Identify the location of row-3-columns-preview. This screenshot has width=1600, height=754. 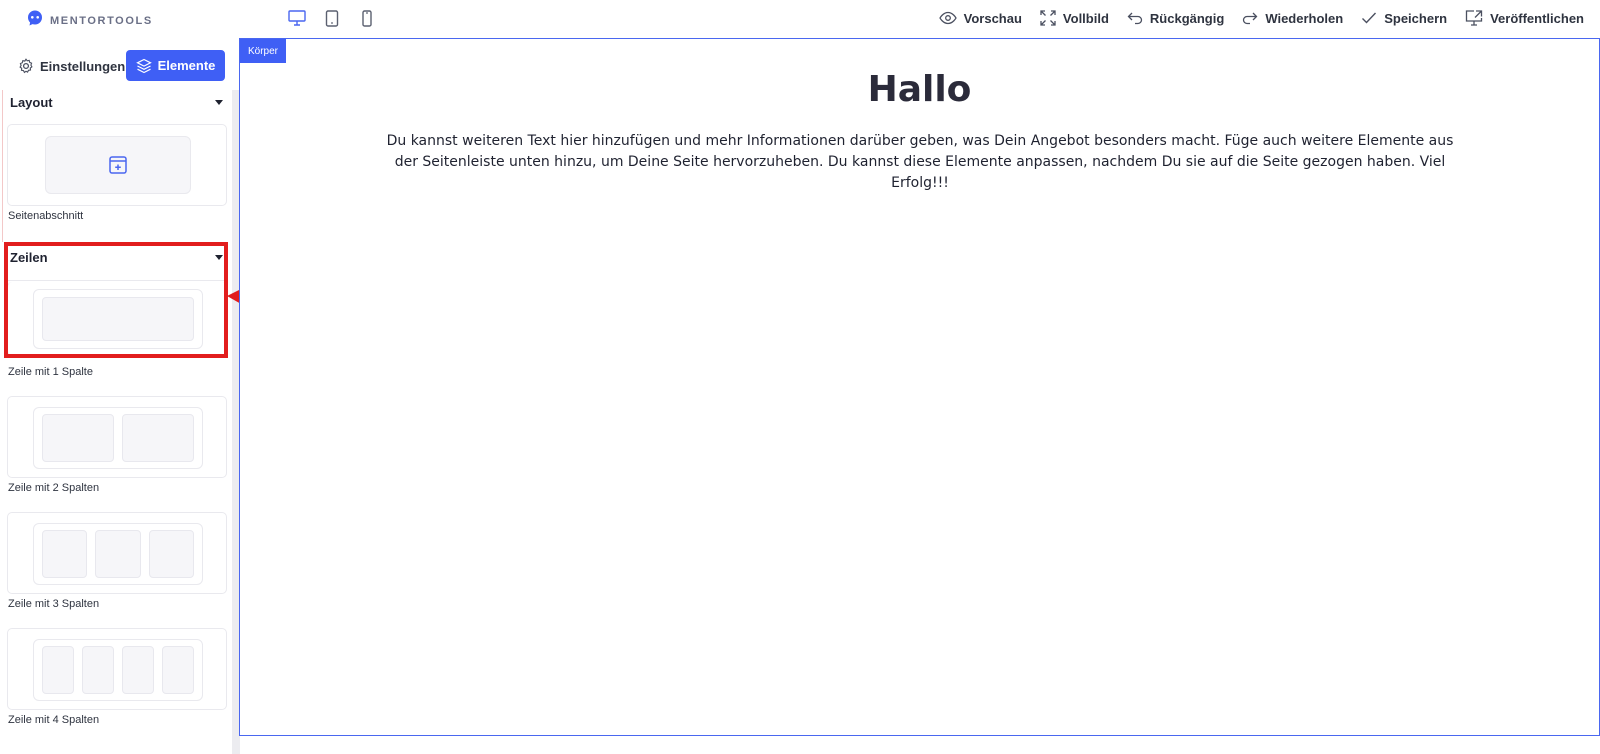
(118, 554).